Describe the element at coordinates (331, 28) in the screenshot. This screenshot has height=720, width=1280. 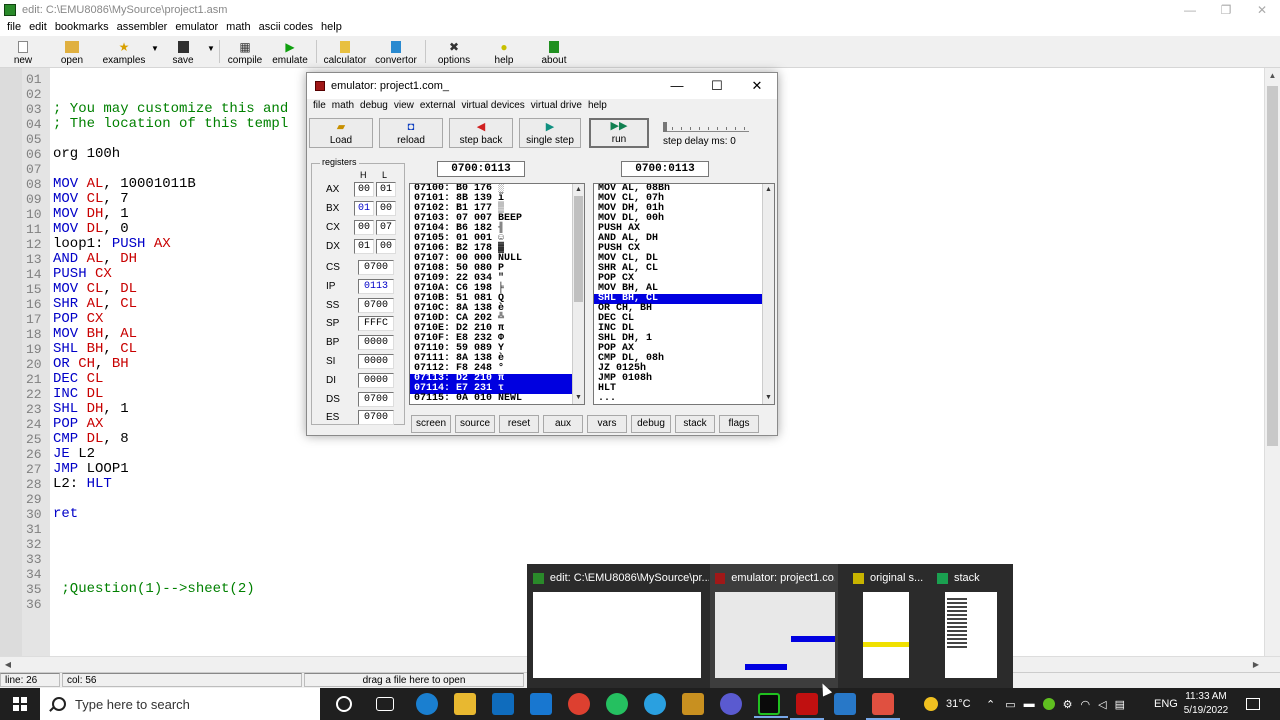
I see `menu-help: help` at that location.